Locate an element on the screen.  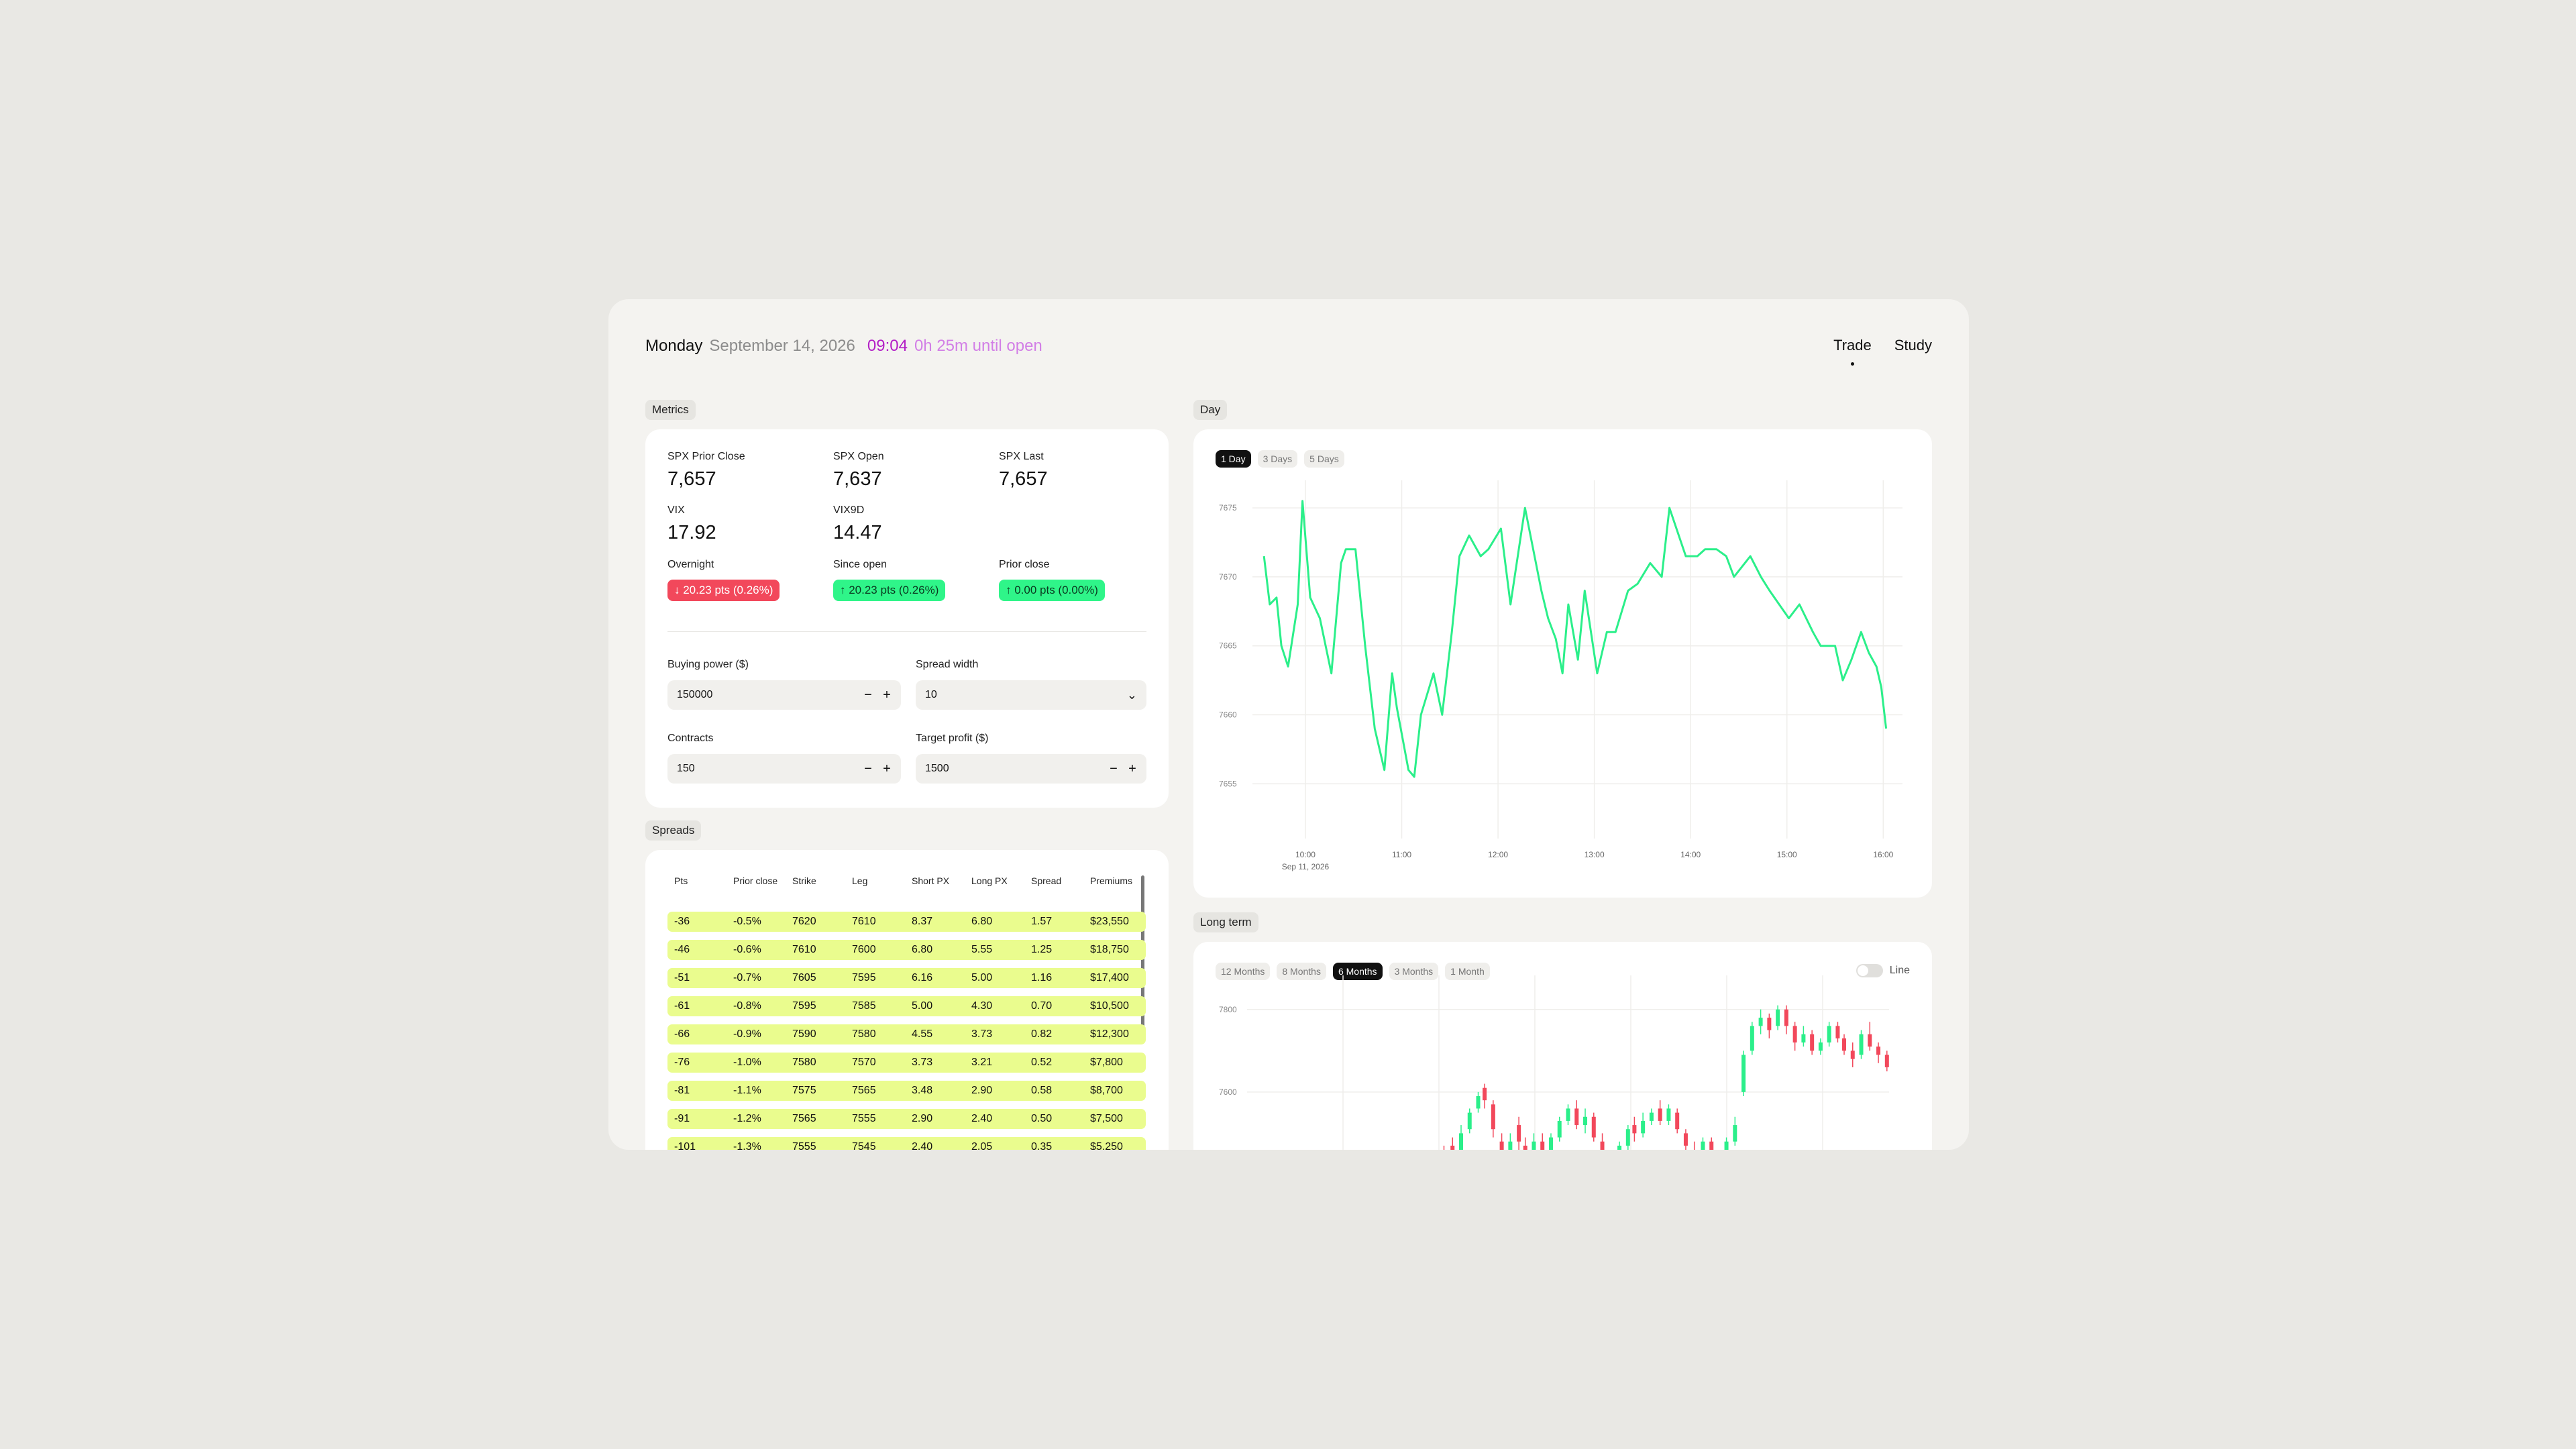
table-cell: -0.7% is located at coordinates (747, 977).